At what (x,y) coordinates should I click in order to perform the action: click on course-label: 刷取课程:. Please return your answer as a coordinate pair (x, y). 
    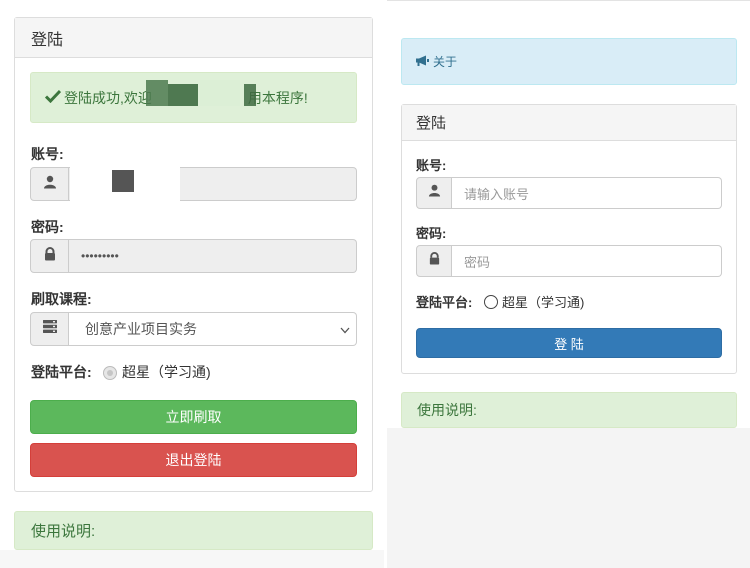
    Looking at the image, I should click on (61, 299).